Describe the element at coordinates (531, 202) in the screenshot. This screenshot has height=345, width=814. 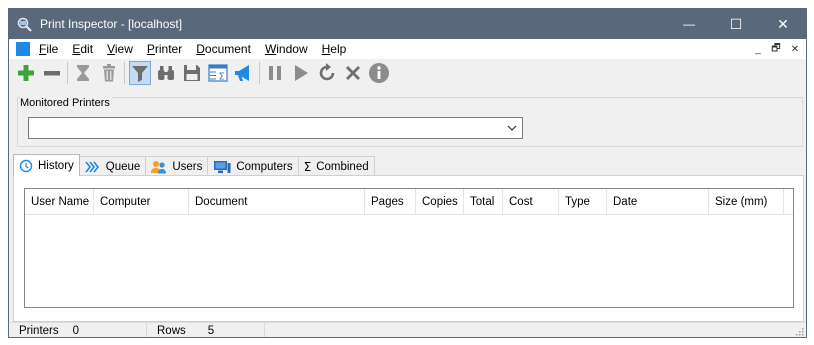
I see `column-cost: Cost` at that location.